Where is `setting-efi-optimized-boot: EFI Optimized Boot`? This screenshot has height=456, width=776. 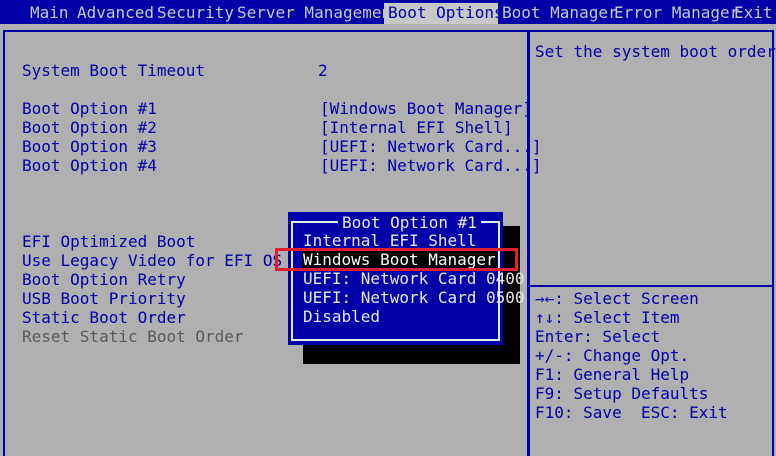
setting-efi-optimized-boot: EFI Optimized Boot is located at coordinates (108, 241).